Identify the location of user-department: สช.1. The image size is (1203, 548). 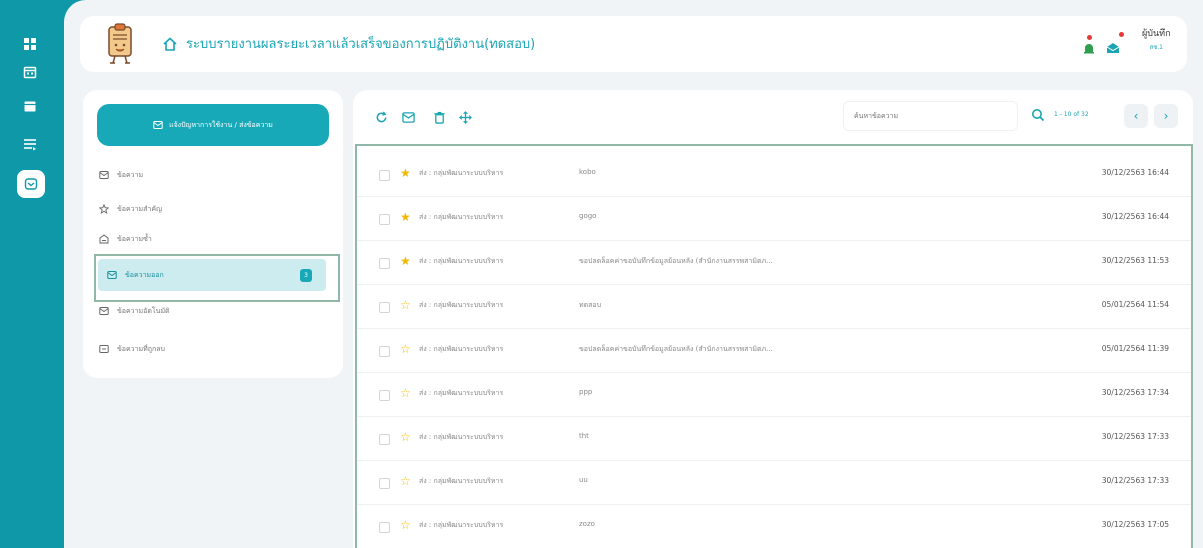
(1156, 47).